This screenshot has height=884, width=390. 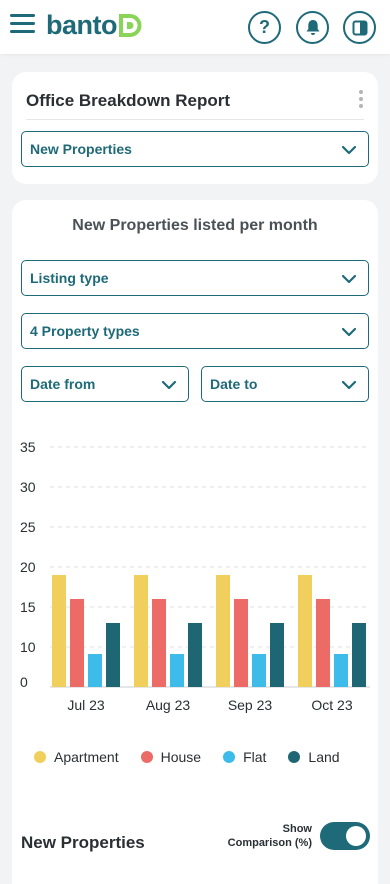 What do you see at coordinates (24, 682) in the screenshot?
I see `y-tick-label: 0` at bounding box center [24, 682].